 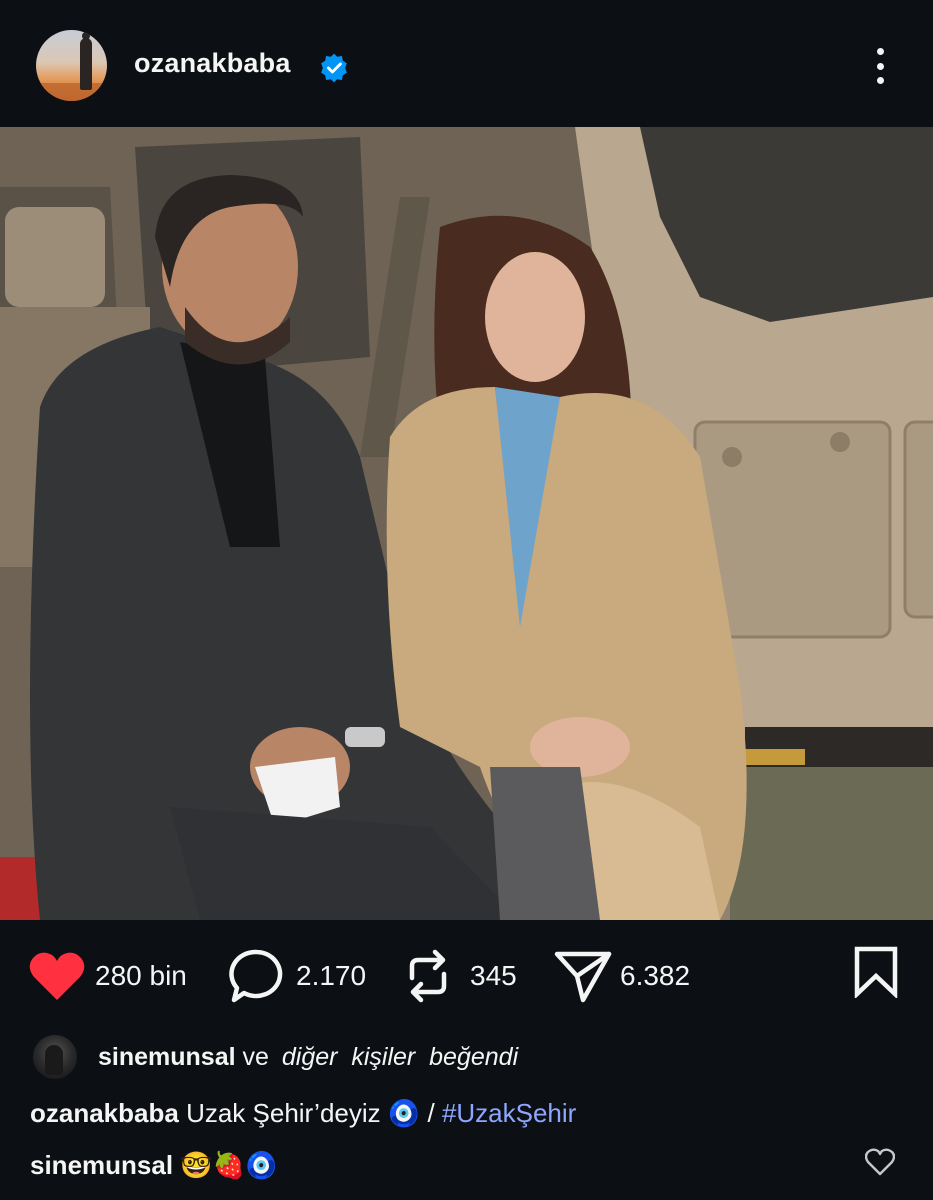 I want to click on liked-by-text: sinemunsal ve diğer kişiler beğendi, so click(x=308, y=1057).